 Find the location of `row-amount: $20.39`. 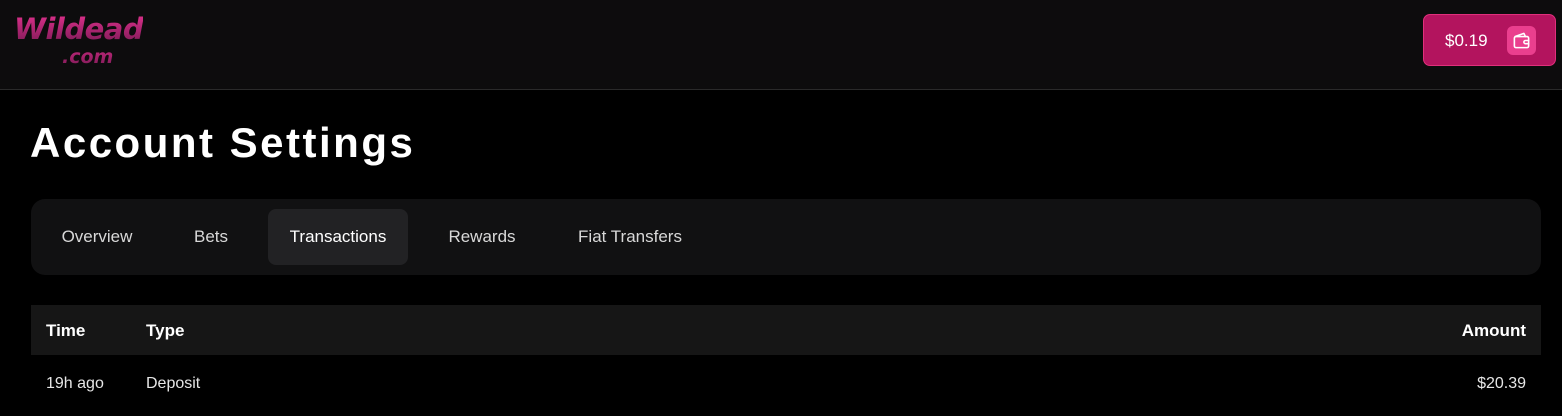

row-amount: $20.39 is located at coordinates (1501, 383).